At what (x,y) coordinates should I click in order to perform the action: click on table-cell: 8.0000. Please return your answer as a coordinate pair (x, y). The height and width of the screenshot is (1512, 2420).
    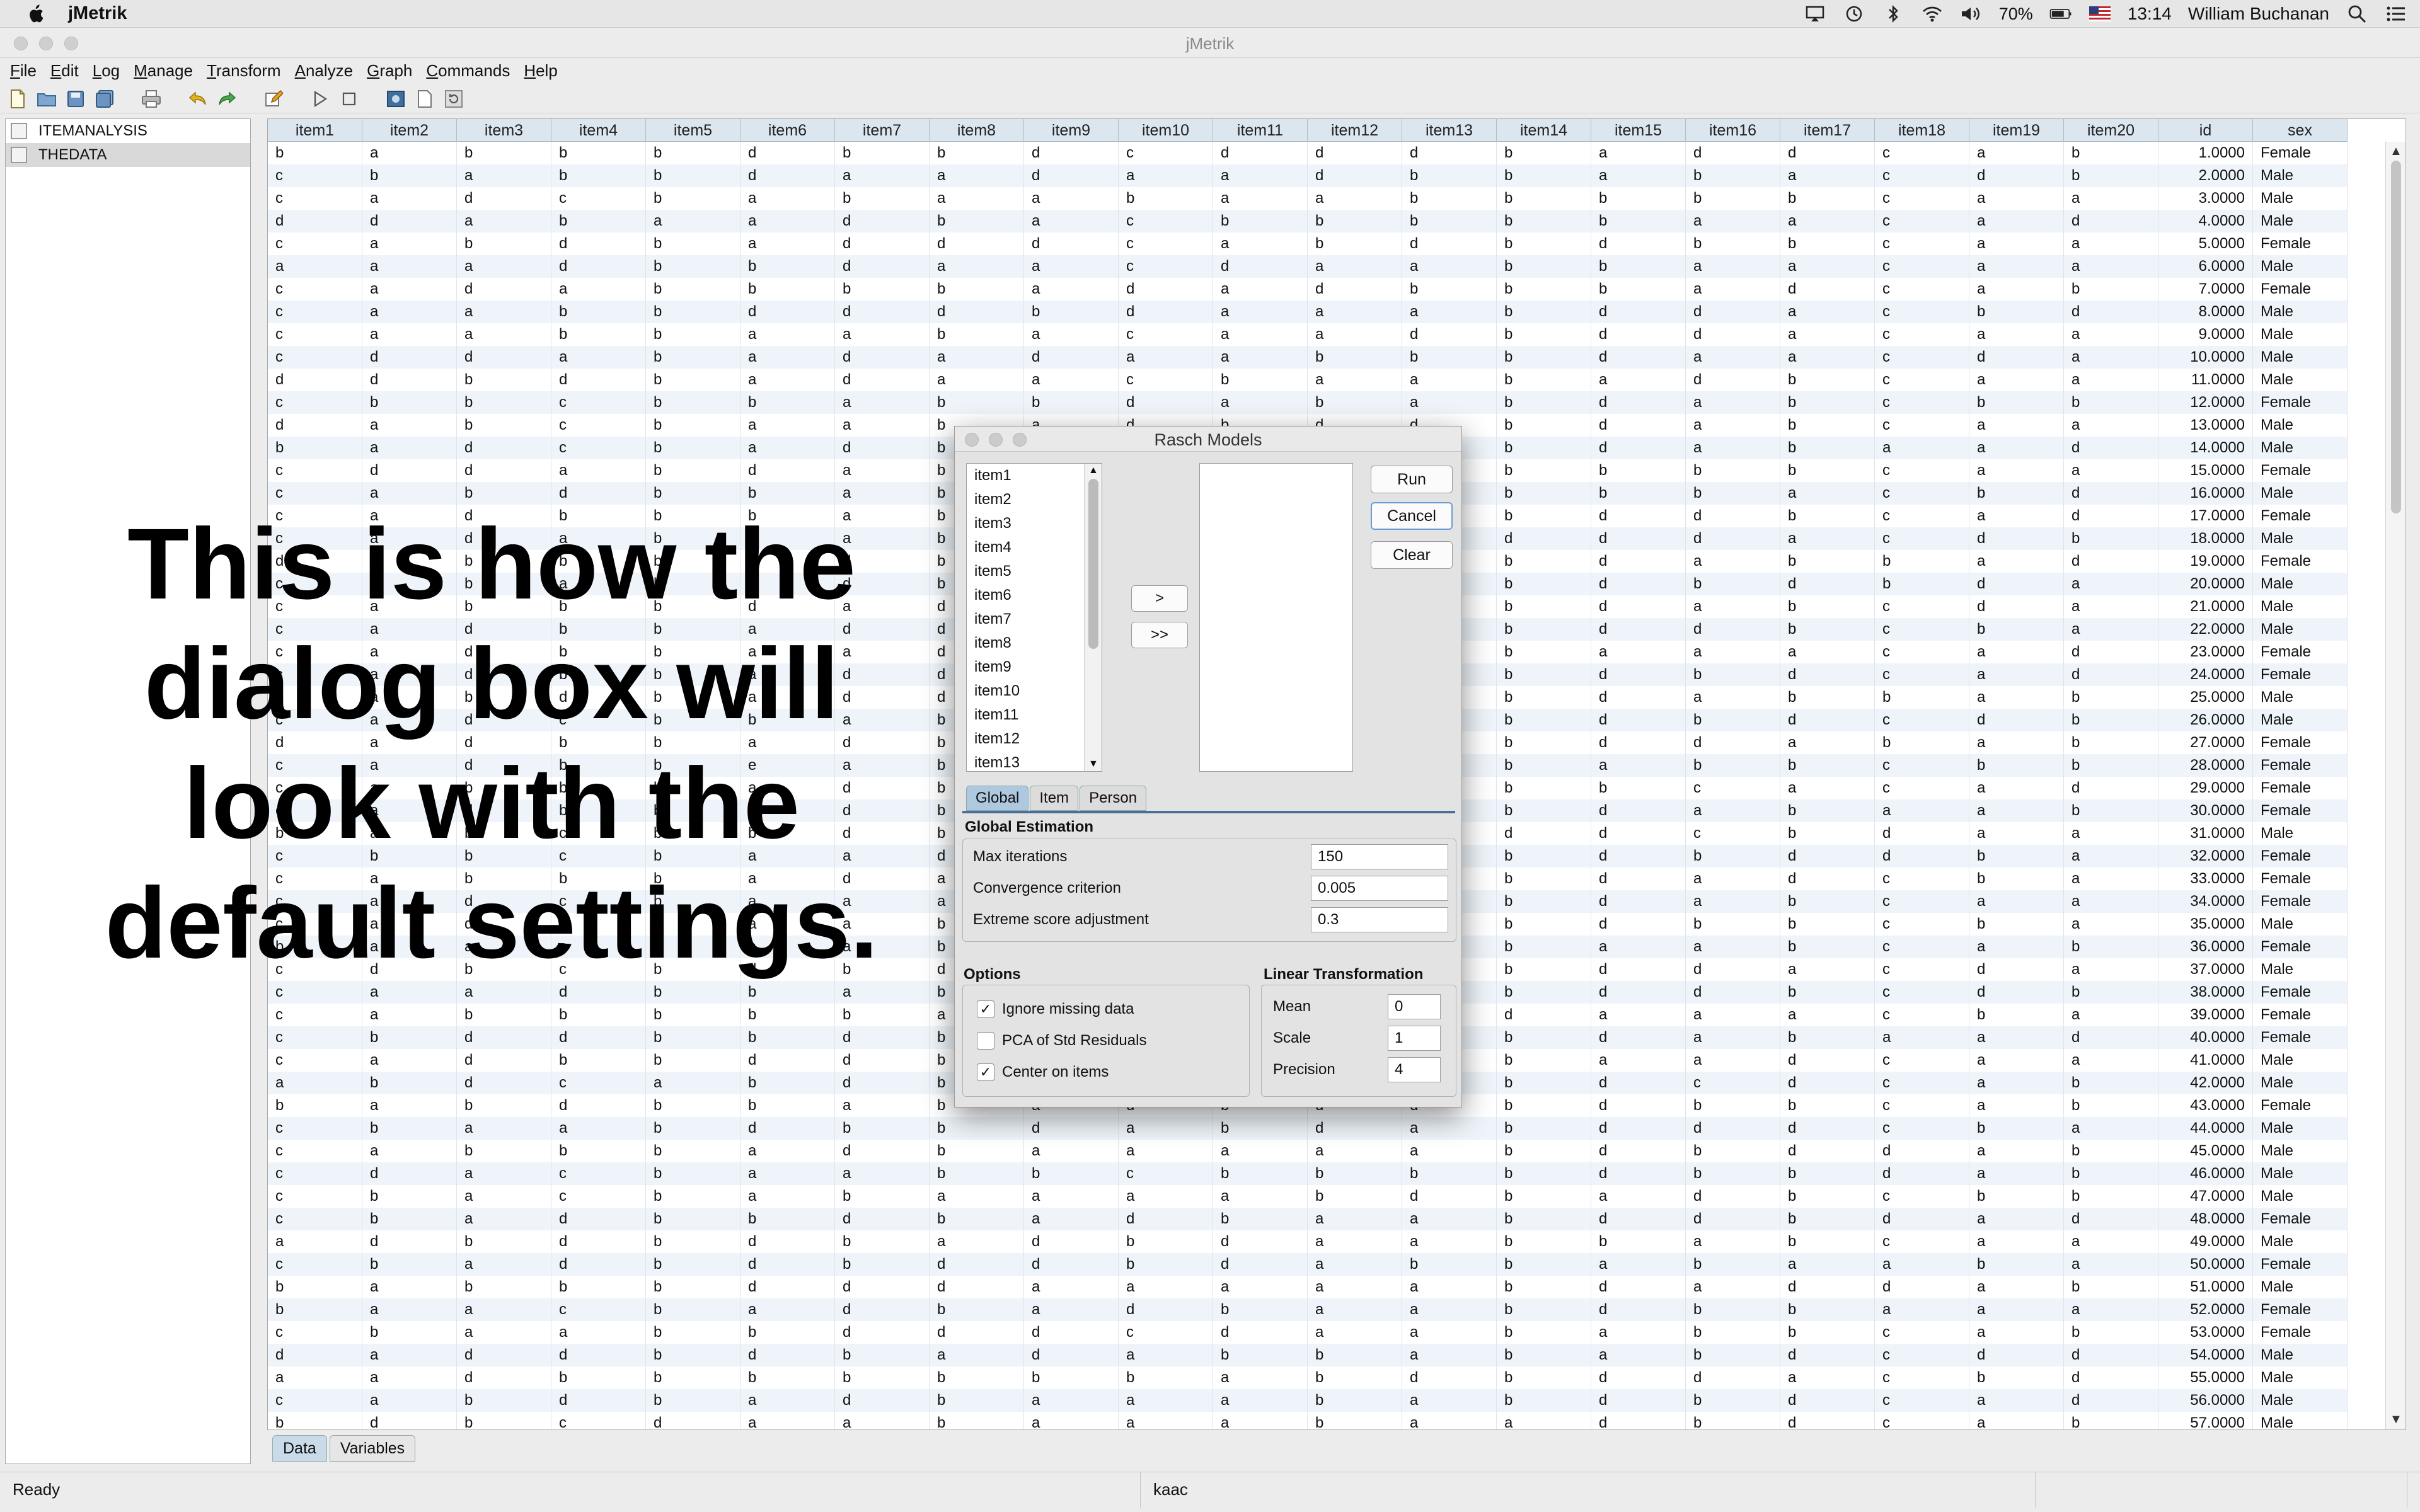
    Looking at the image, I should click on (2205, 312).